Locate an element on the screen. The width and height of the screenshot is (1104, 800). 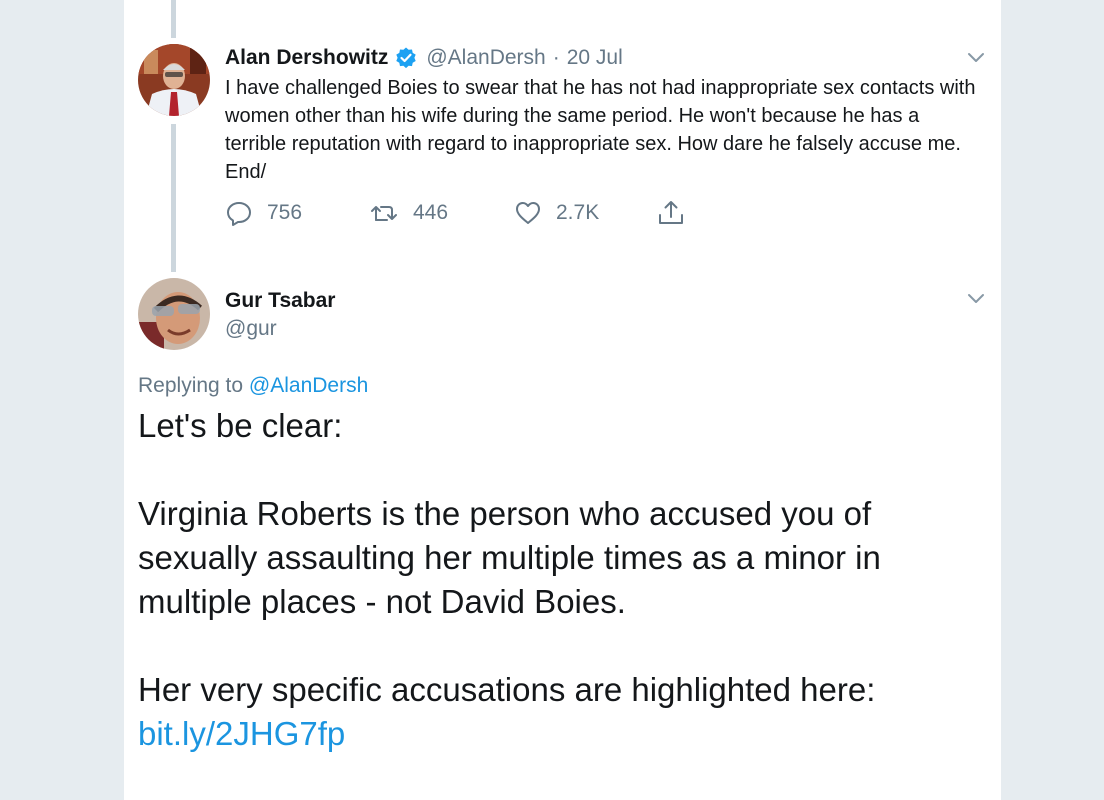
tweet-header: Gur Tsabar @gur is located at coordinates (280, 315).